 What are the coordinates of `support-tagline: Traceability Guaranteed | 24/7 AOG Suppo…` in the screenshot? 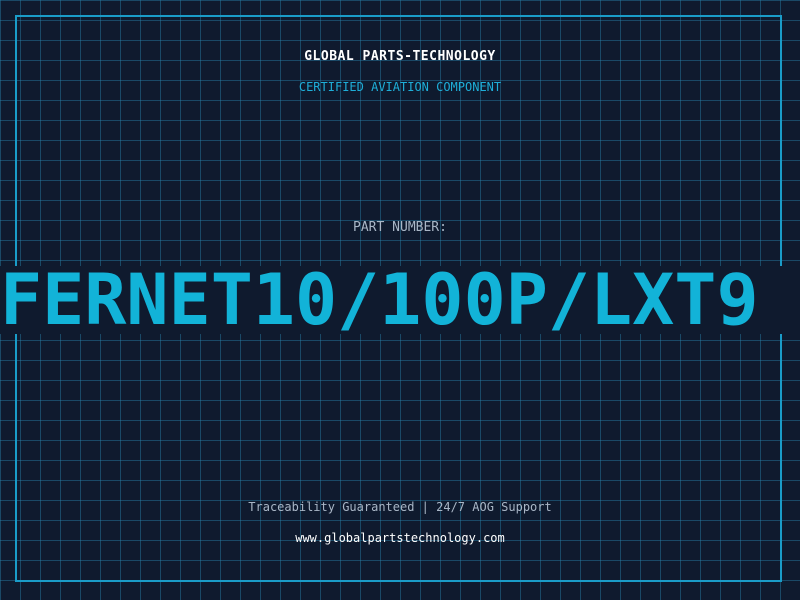 It's located at (400, 507).